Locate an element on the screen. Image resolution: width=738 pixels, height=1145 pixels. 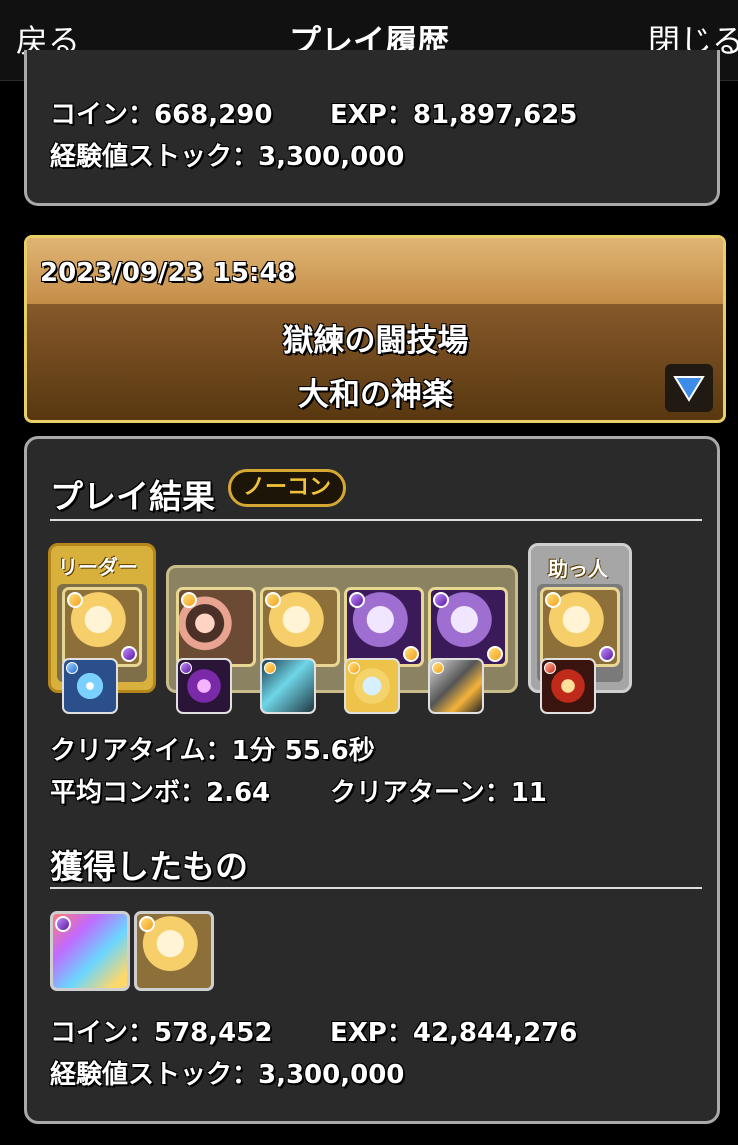
helper-label: 助っ人 is located at coordinates (578, 569).